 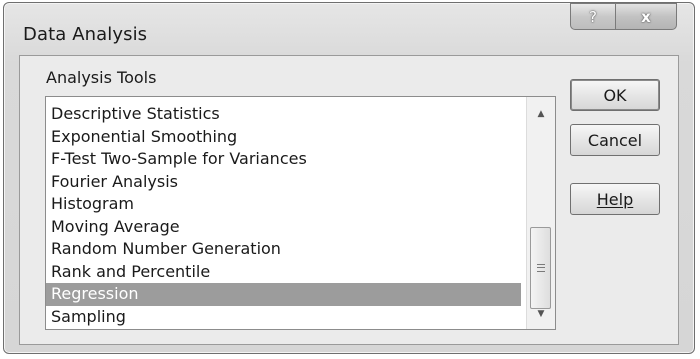 I want to click on list-item: F-Test Two-Sample for Variances, so click(x=283, y=159).